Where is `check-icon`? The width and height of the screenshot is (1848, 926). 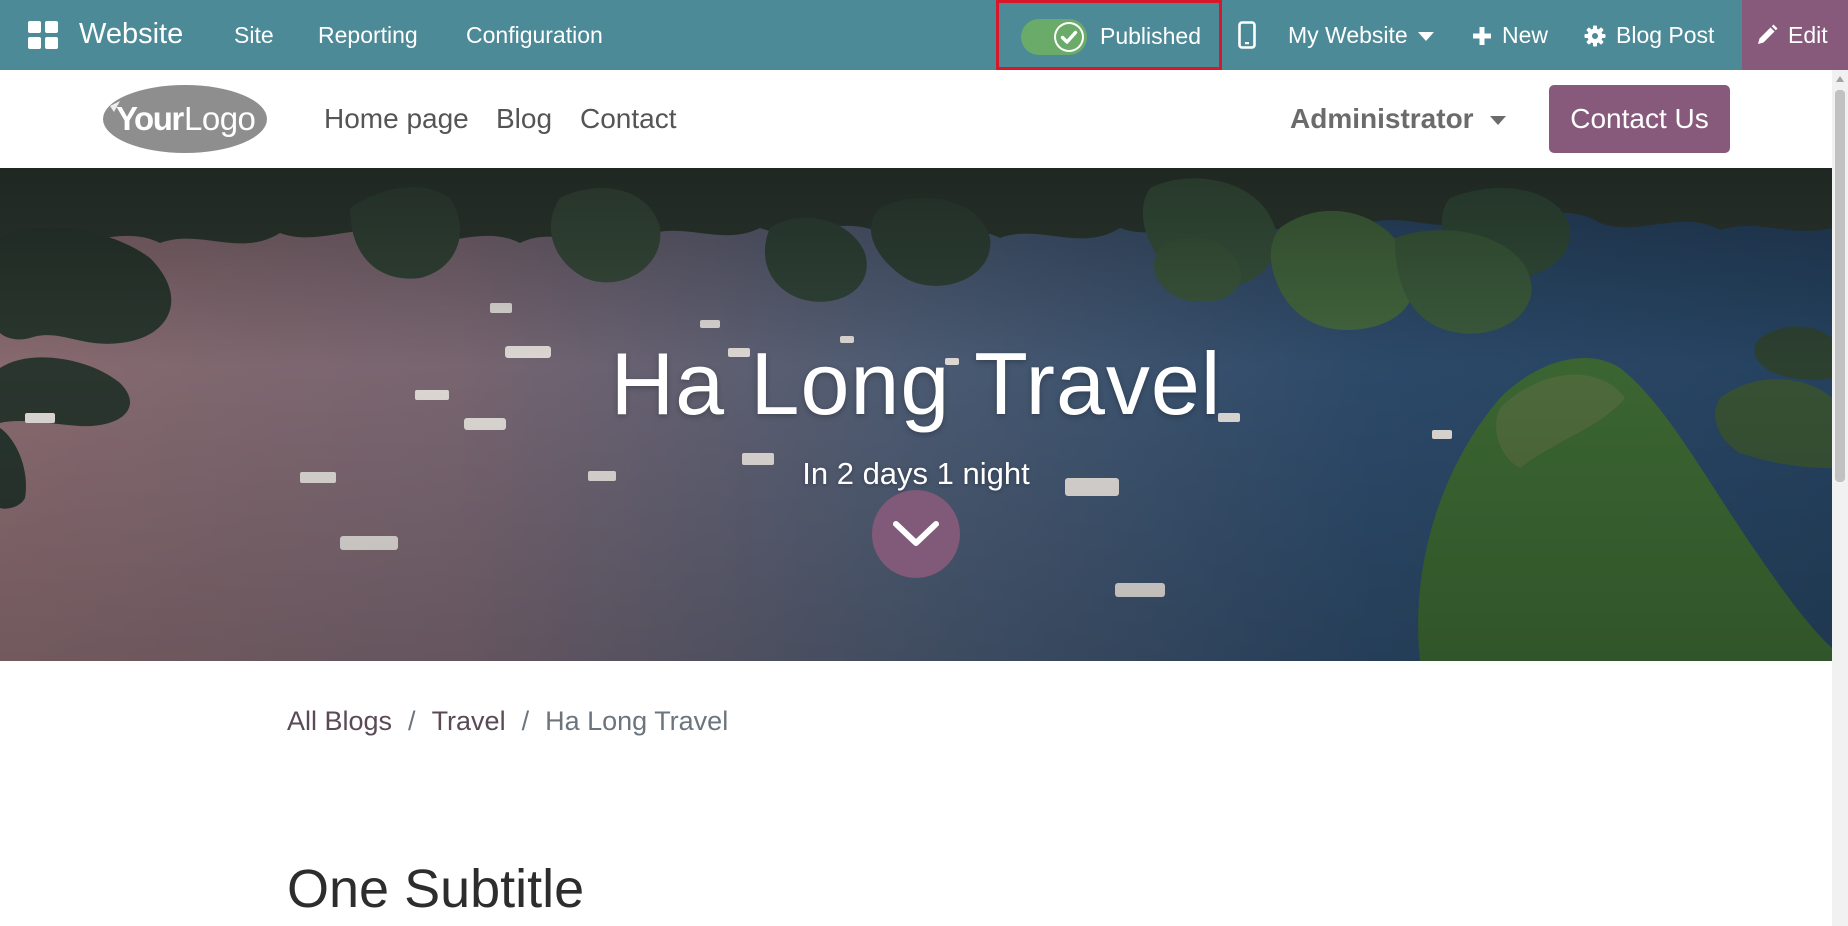
check-icon is located at coordinates (1069, 37).